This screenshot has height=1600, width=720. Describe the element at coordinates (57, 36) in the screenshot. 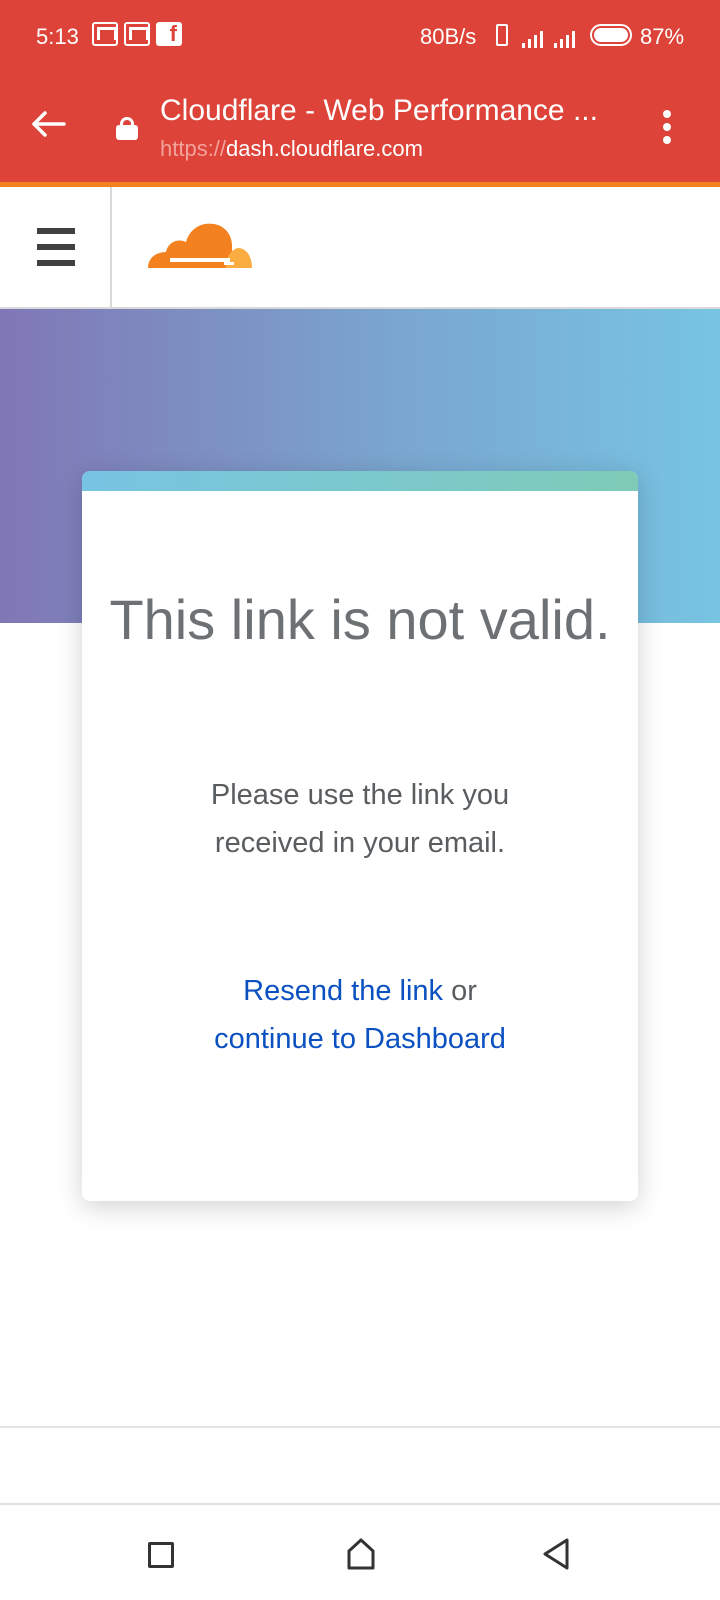

I see `status-time: 5:13` at that location.